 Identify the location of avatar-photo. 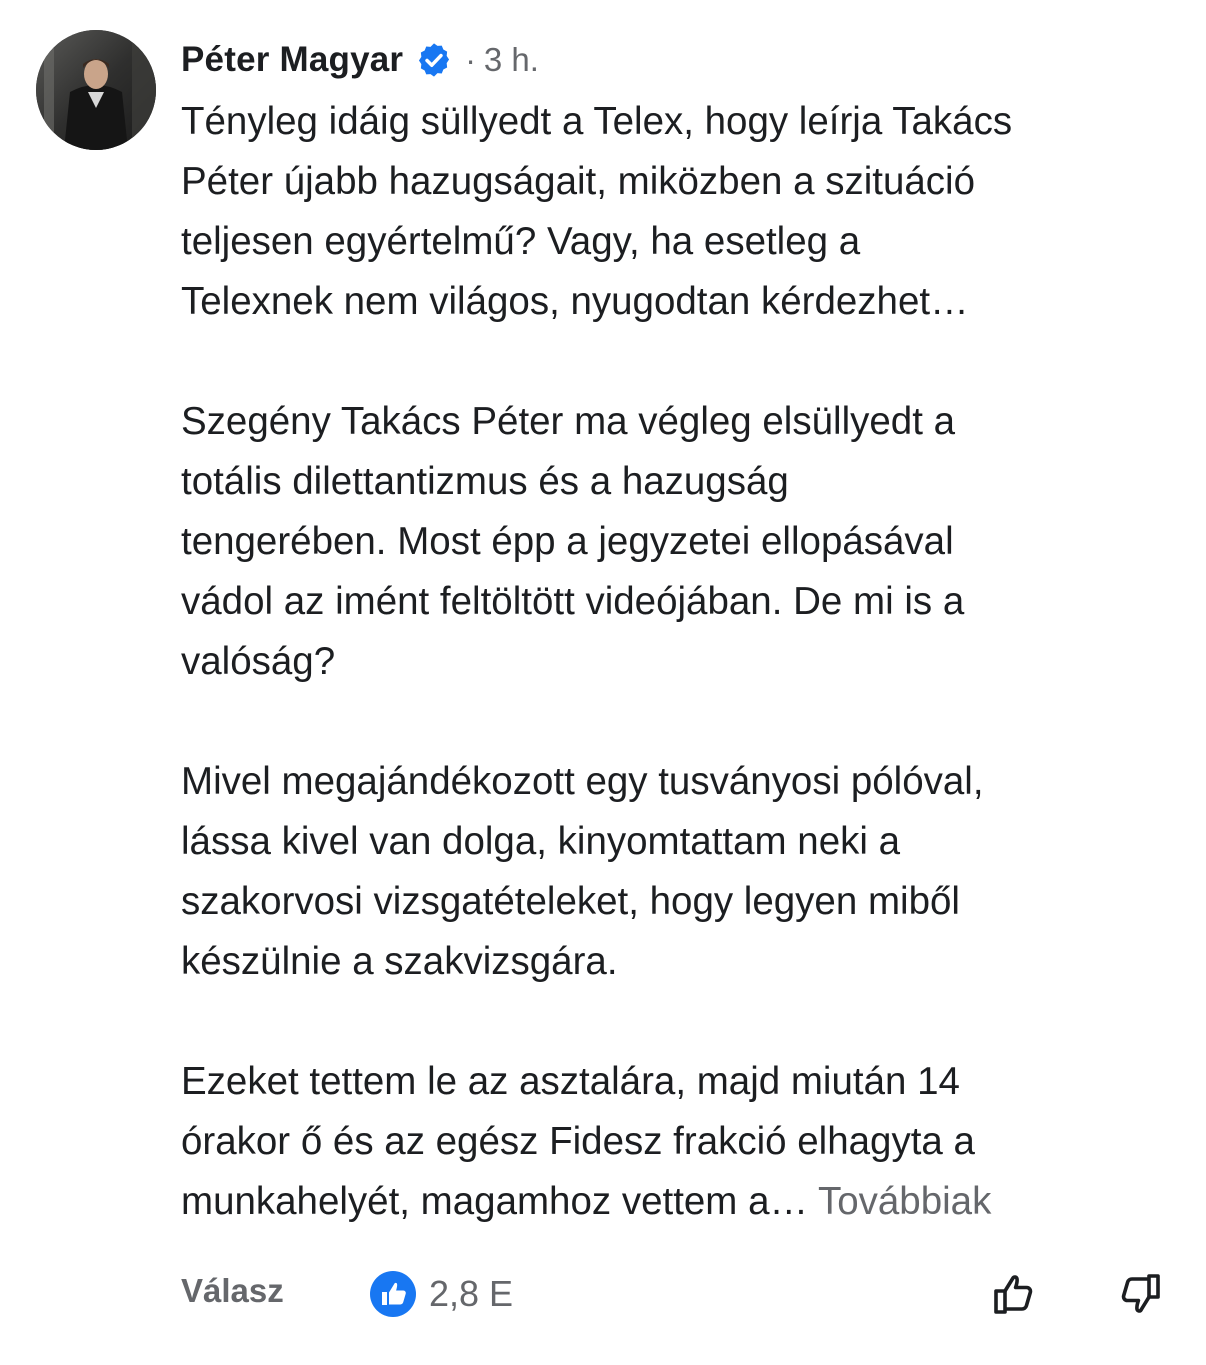
(96, 90).